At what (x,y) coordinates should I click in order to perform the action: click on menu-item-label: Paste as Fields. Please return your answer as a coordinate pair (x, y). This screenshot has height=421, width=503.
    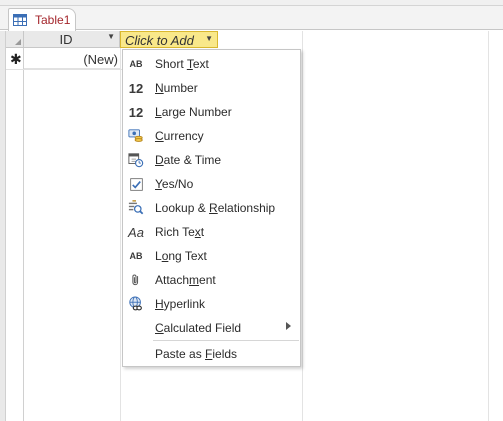
    Looking at the image, I should click on (196, 354).